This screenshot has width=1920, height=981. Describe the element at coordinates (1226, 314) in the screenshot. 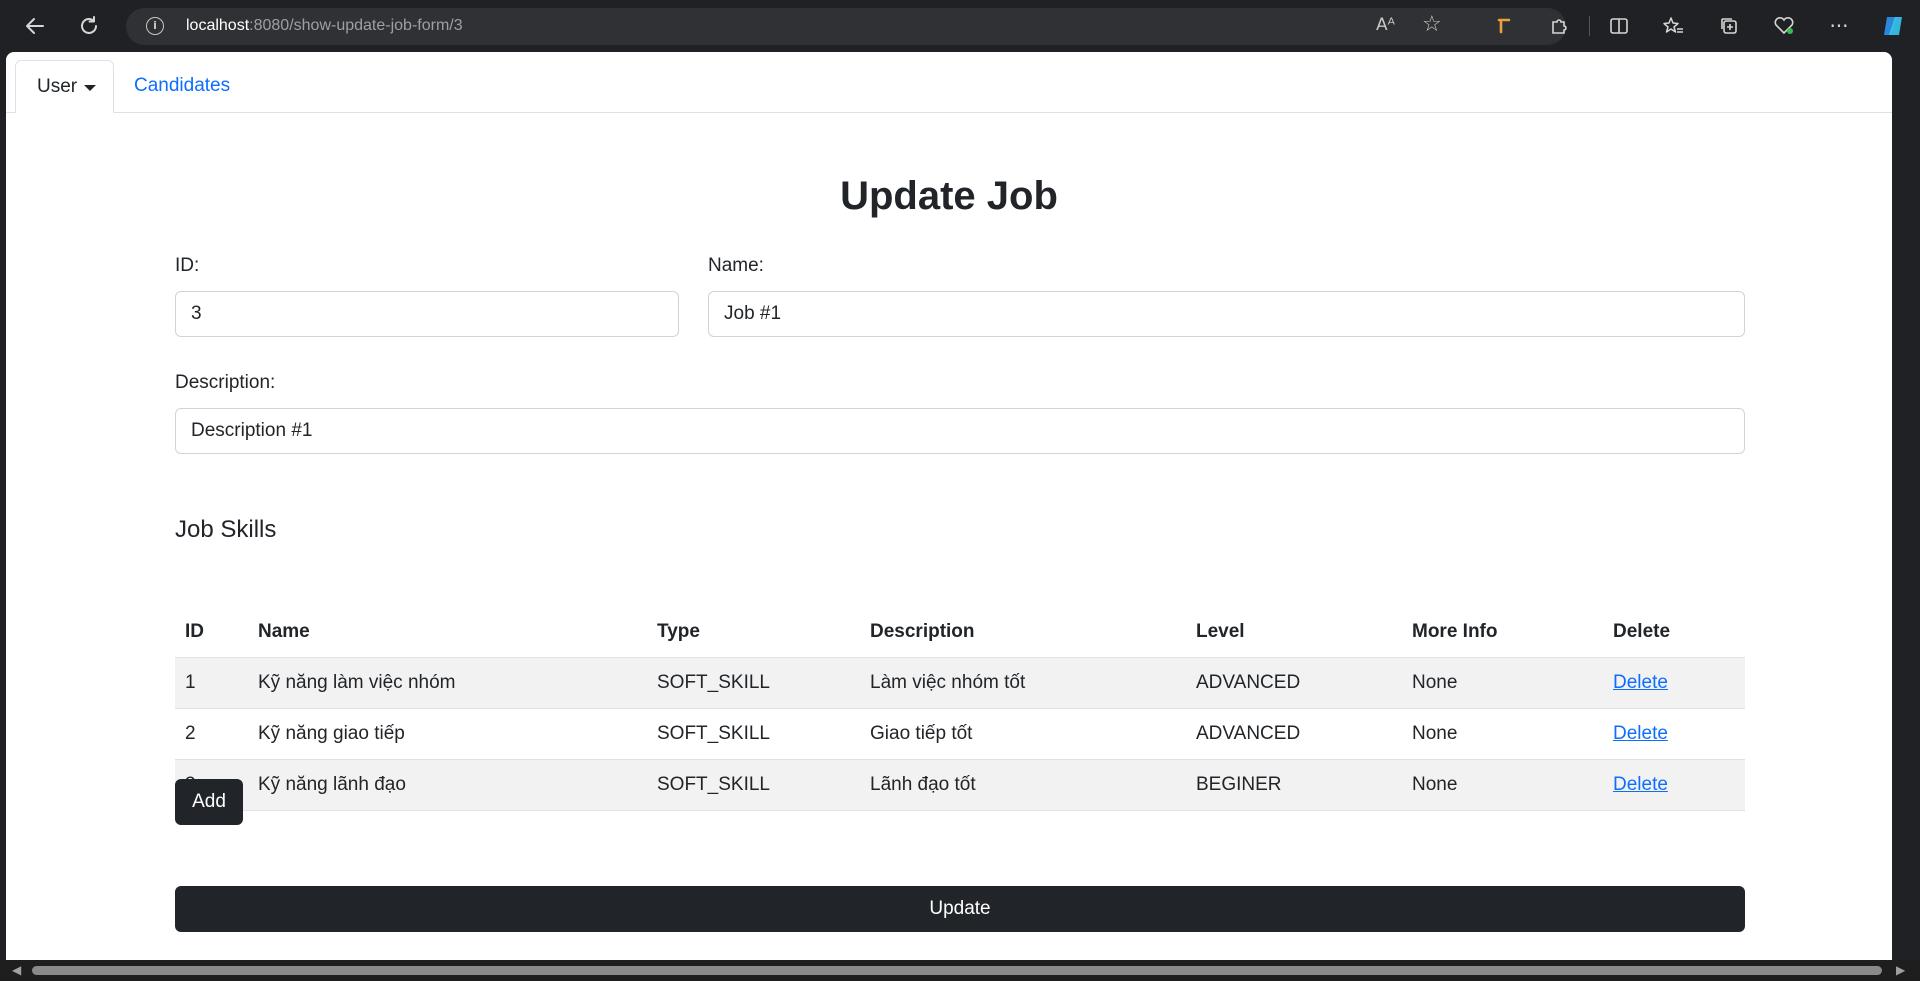

I see `name-input: Job #1` at that location.